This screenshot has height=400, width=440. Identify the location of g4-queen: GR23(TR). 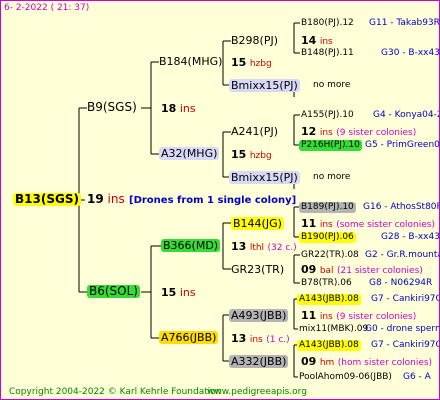
(257, 269).